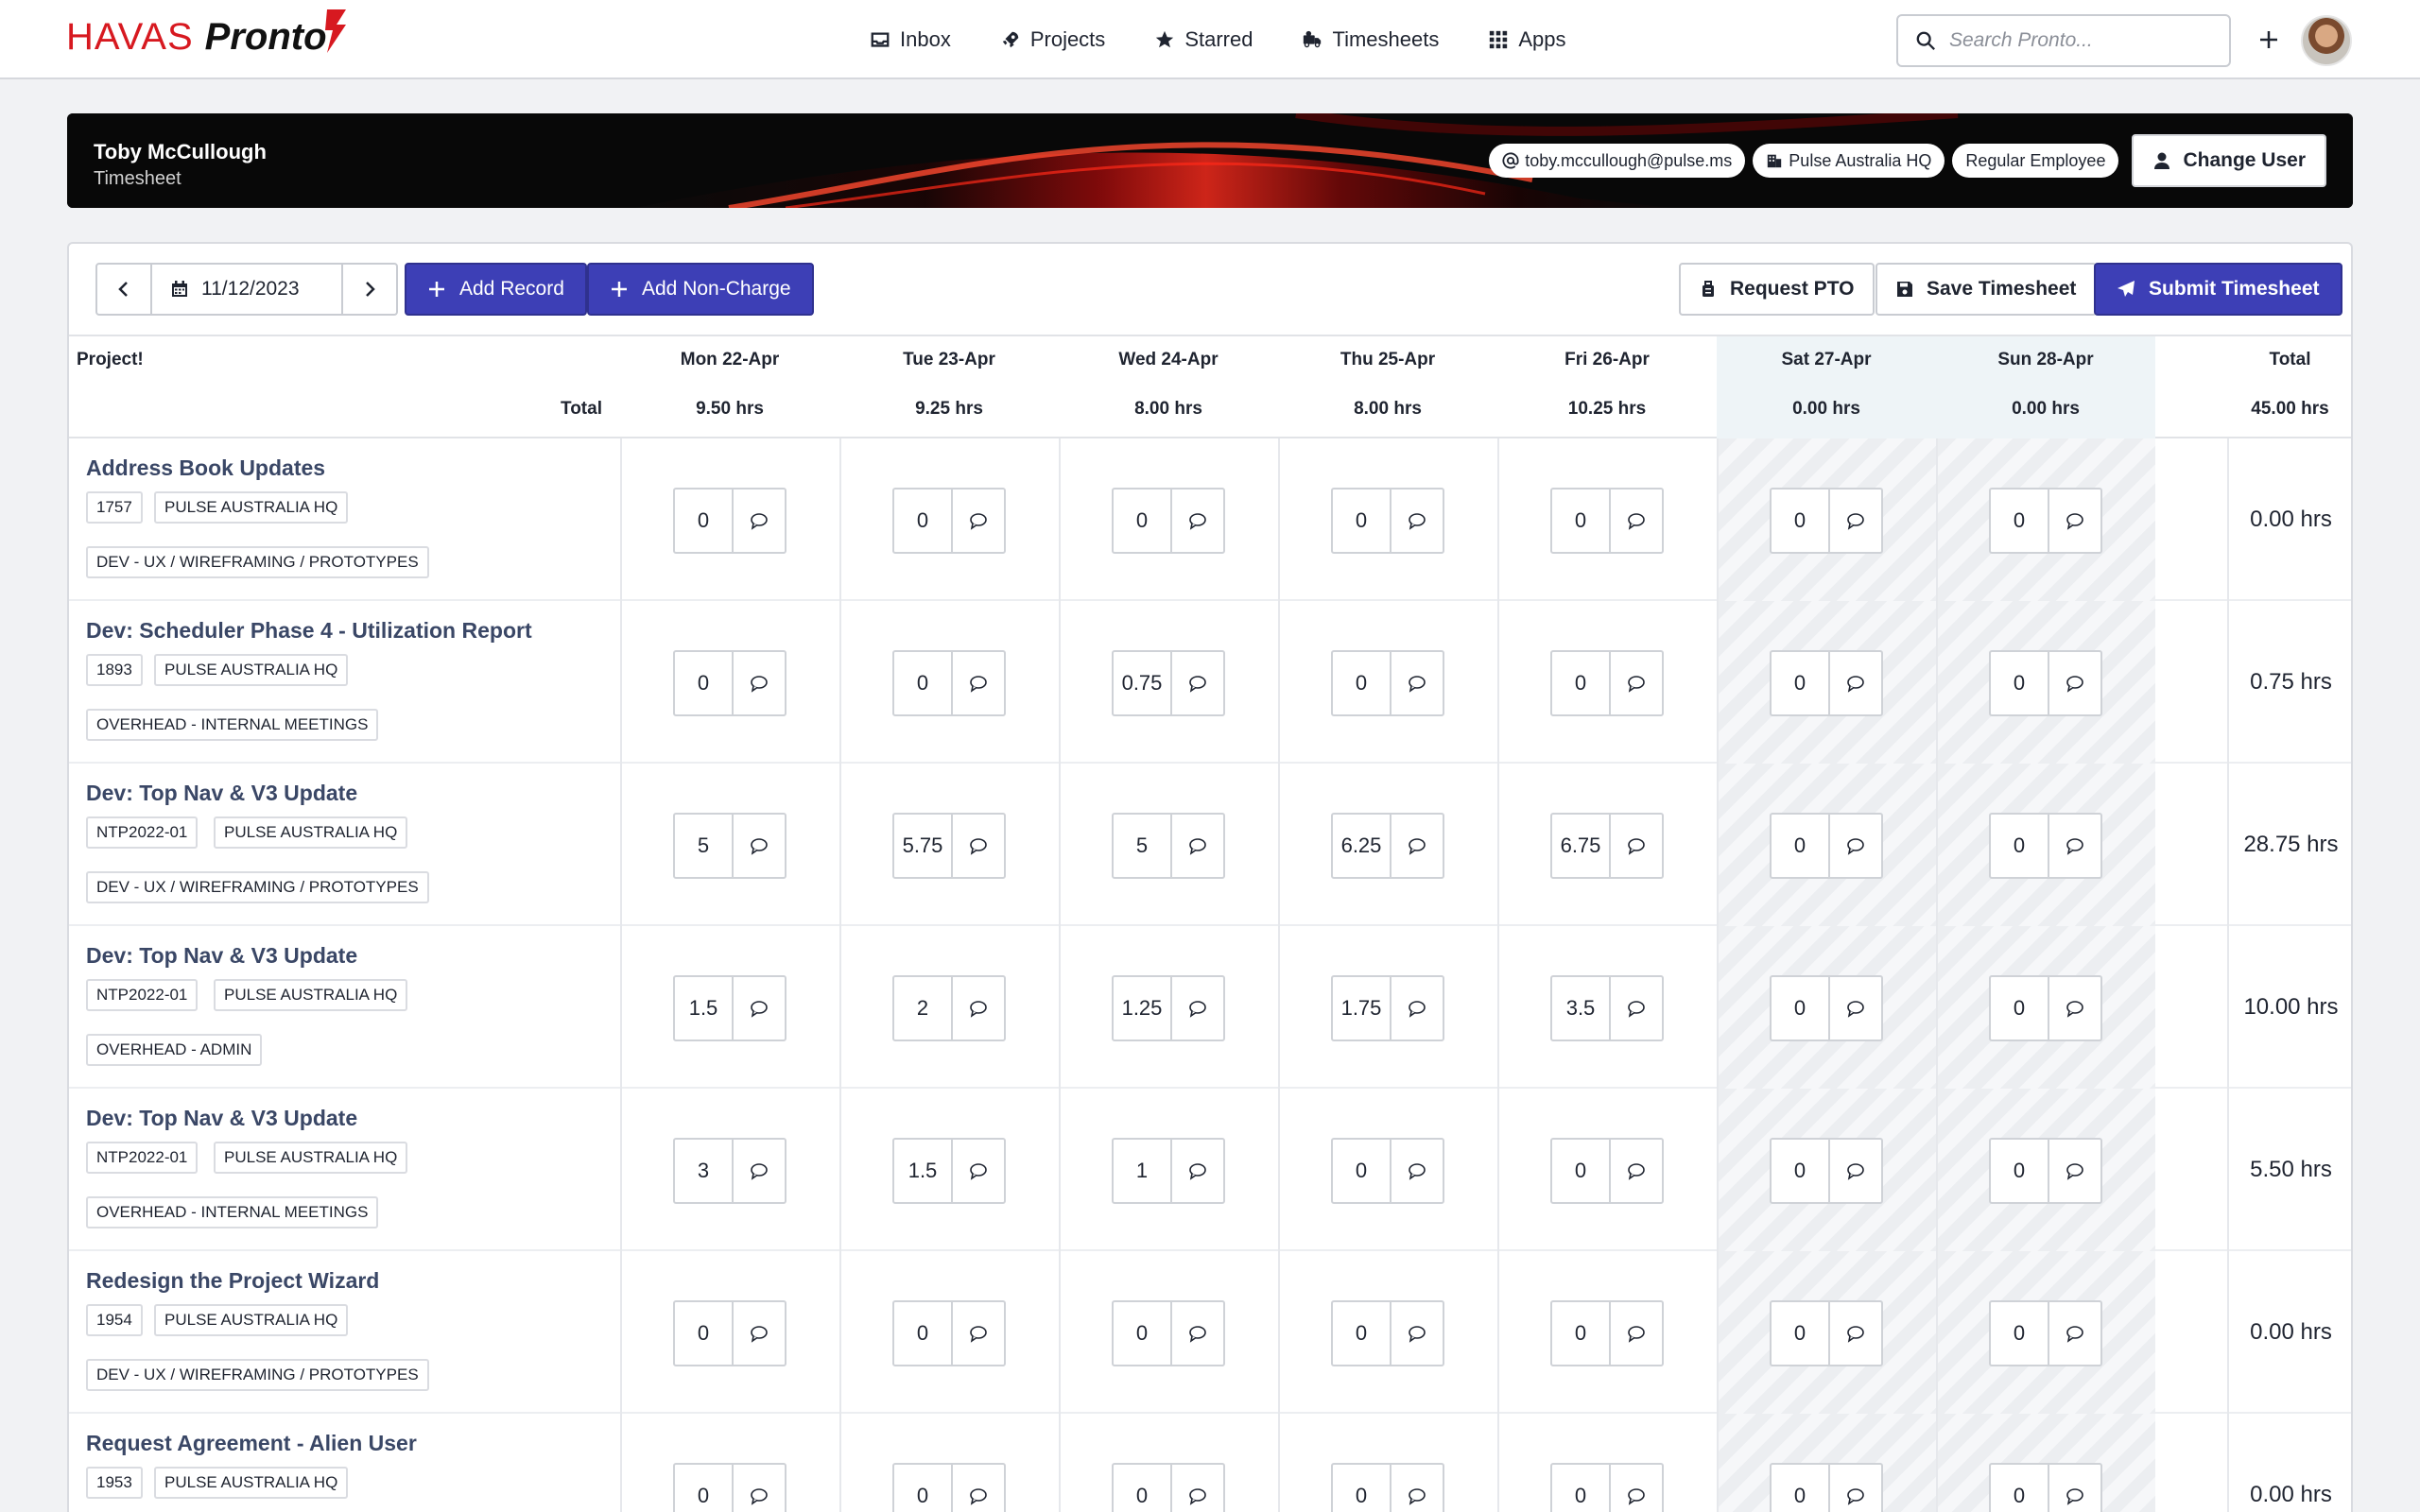 This screenshot has height=1512, width=2420. Describe the element at coordinates (1143, 683) in the screenshot. I see `hours-input: 0.75` at that location.